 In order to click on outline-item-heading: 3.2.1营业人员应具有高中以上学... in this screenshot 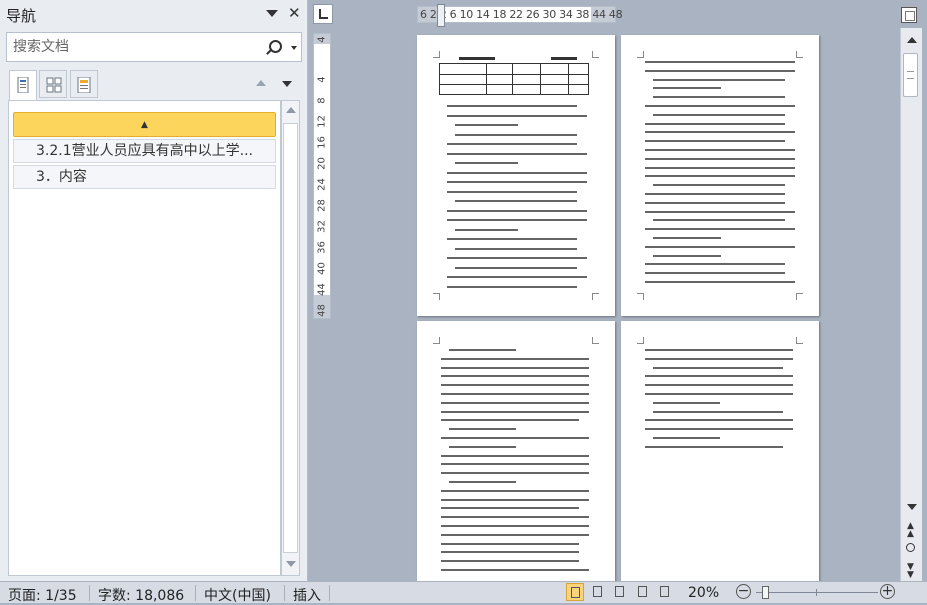, I will do `click(144, 151)`.